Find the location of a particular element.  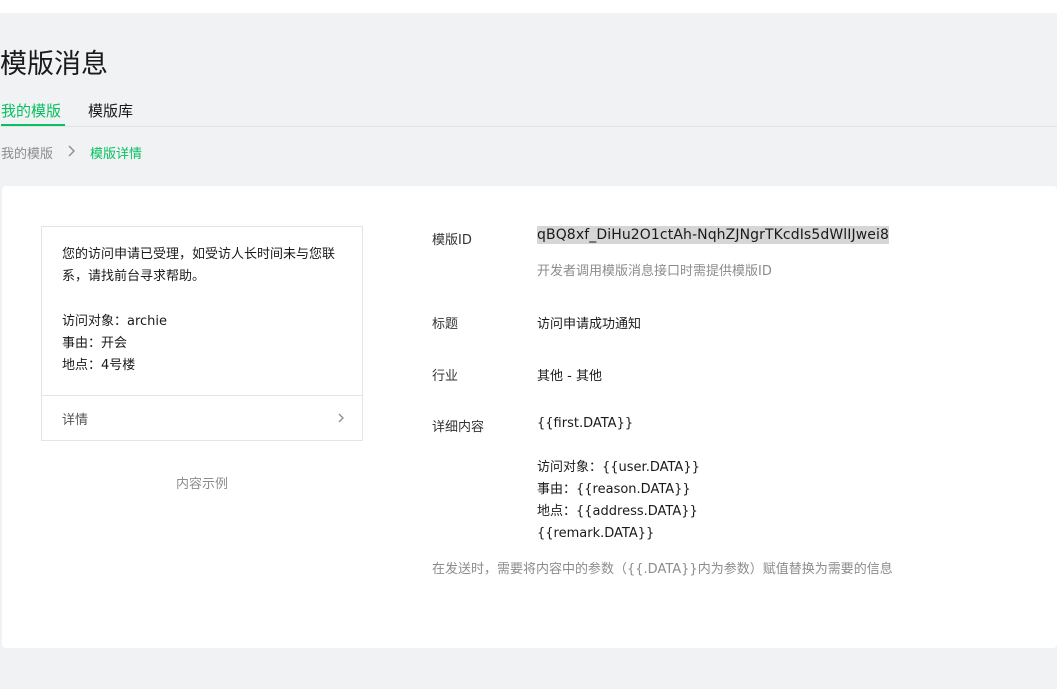

top-bar is located at coordinates (528, 6).